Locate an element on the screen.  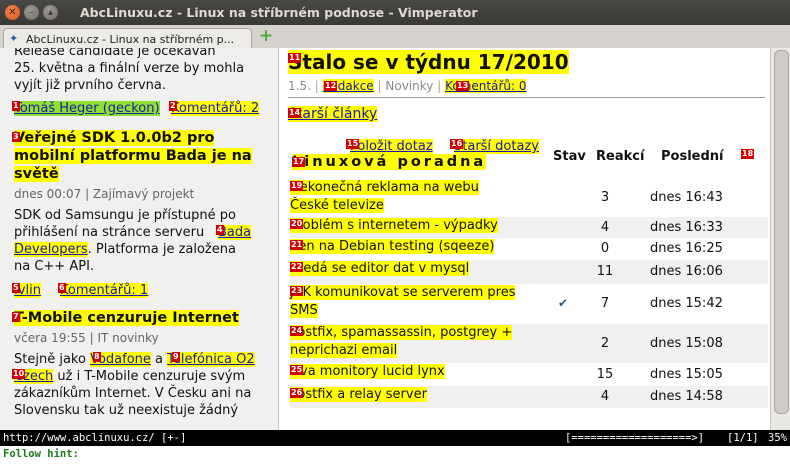
forum-question-link: Problém s internetem - výpadky is located at coordinates (394, 225).